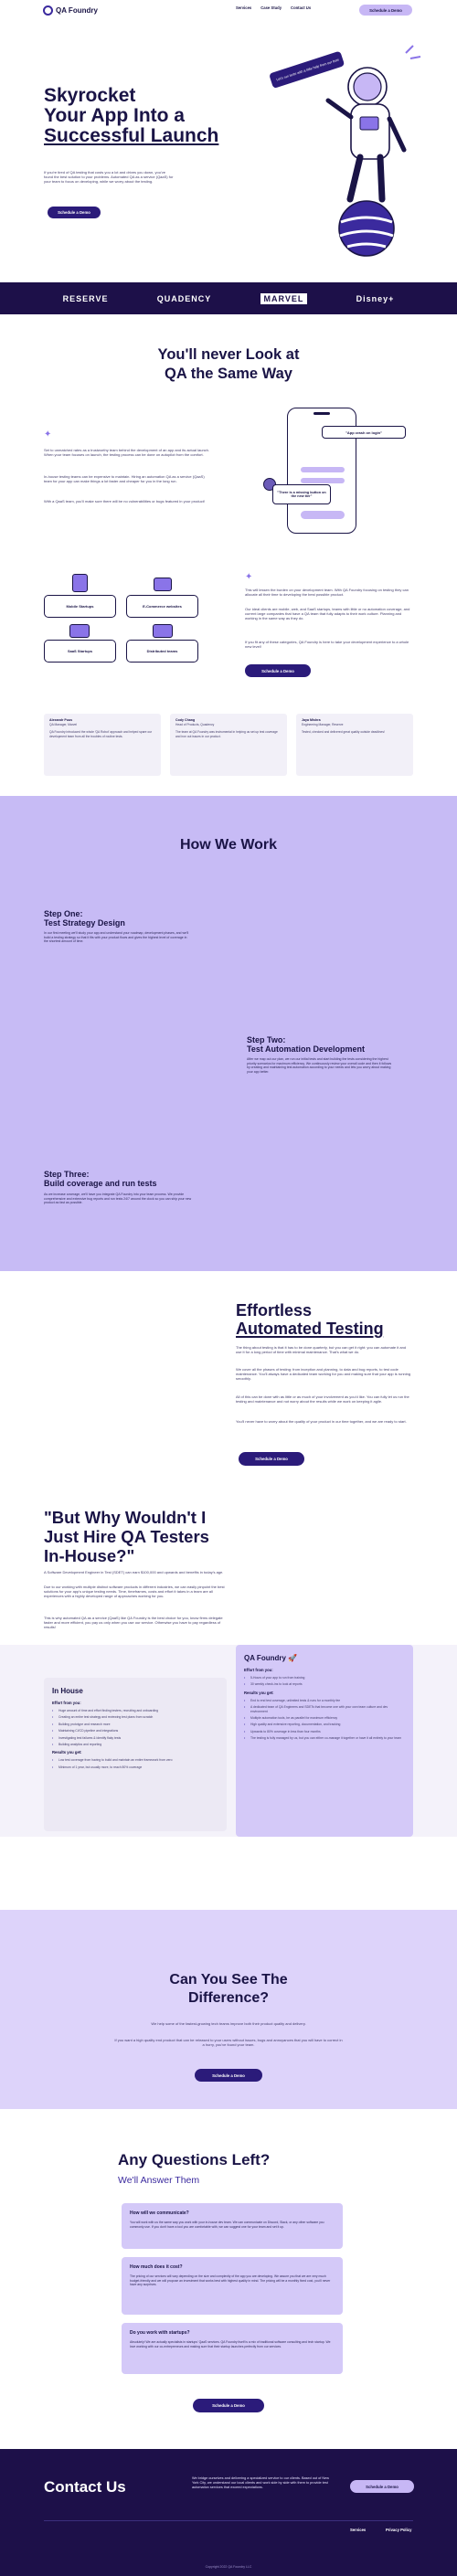 This screenshot has width=457, height=2576. Describe the element at coordinates (84, 918) in the screenshot. I see `step-one-title: Step One: Test Strategy Design` at that location.